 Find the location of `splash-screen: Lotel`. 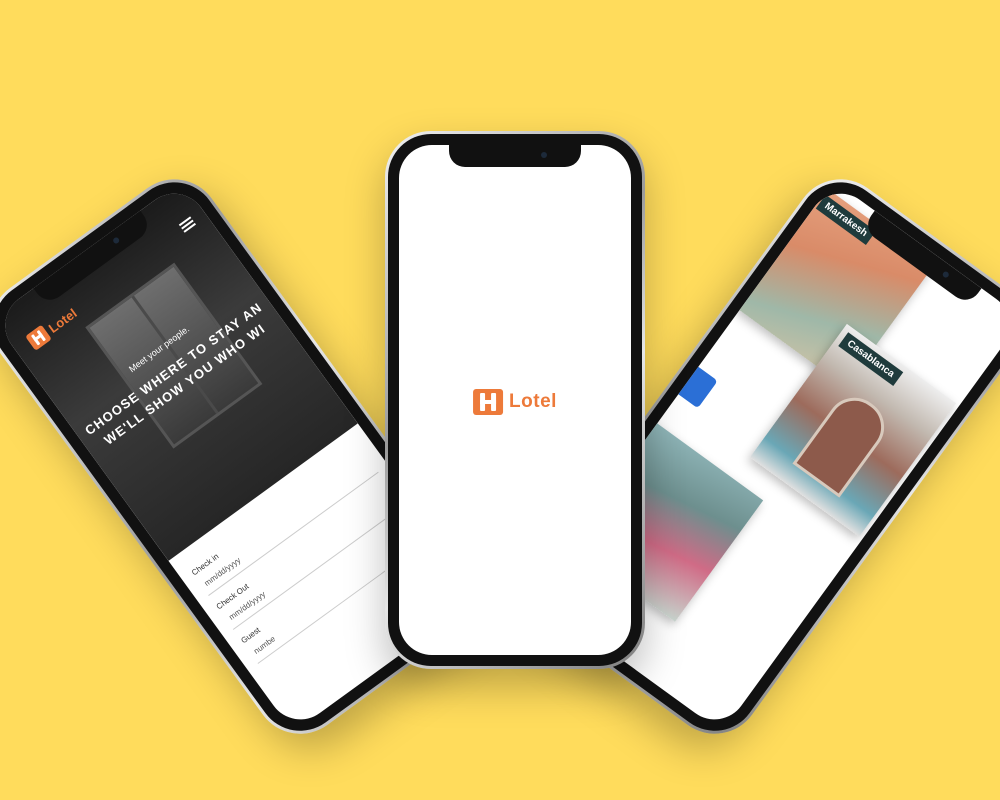

splash-screen: Lotel is located at coordinates (515, 400).